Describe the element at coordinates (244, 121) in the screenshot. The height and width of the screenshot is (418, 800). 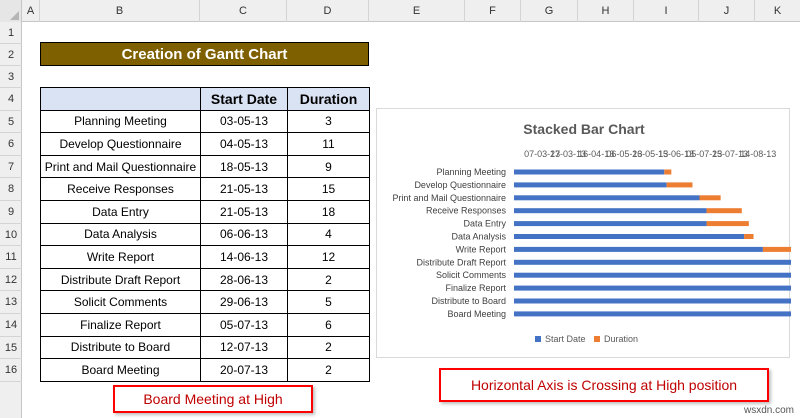
I see `start-date-cell: 03-05-13` at that location.